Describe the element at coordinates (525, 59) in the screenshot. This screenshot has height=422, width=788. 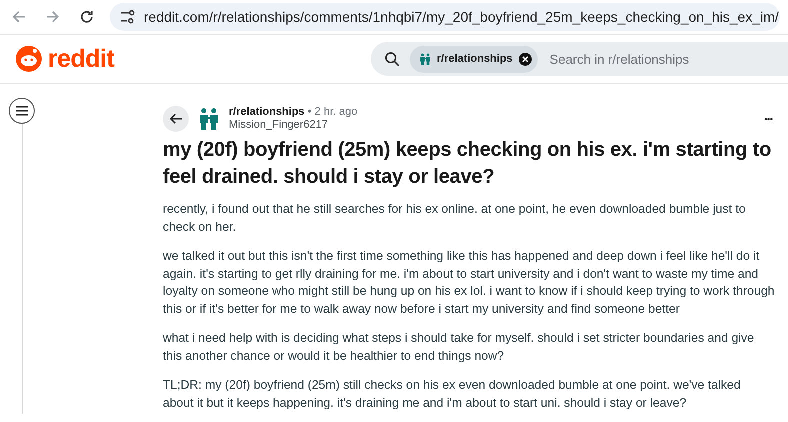
I see `close-icon` at that location.